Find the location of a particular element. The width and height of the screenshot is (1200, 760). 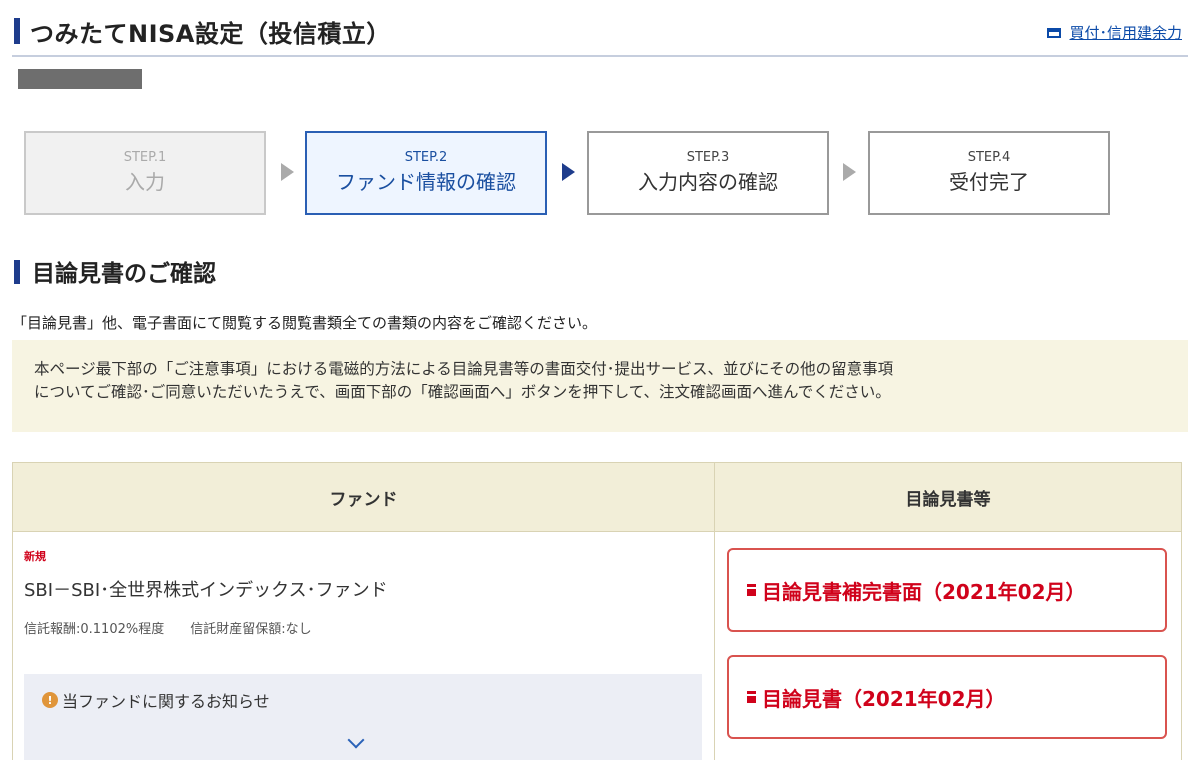

new-badge: 新規 is located at coordinates (35, 556).